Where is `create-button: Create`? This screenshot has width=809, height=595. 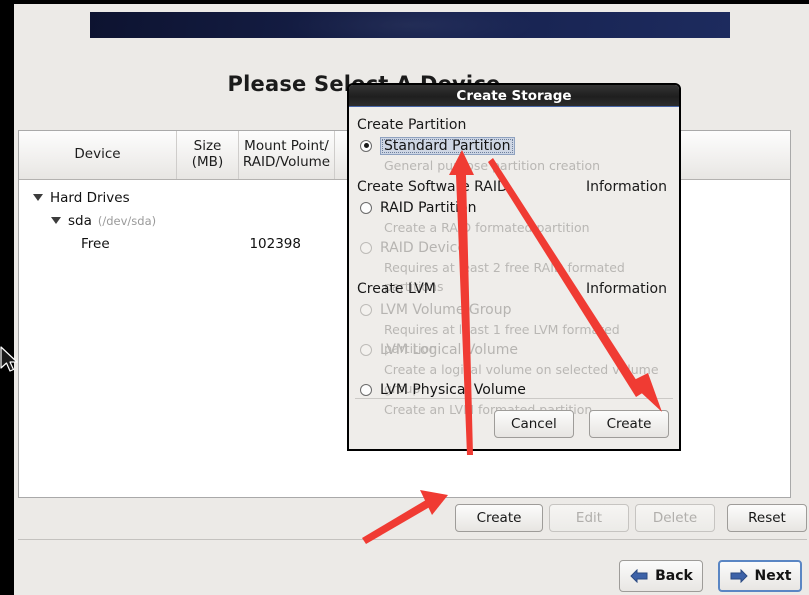 create-button: Create is located at coordinates (499, 518).